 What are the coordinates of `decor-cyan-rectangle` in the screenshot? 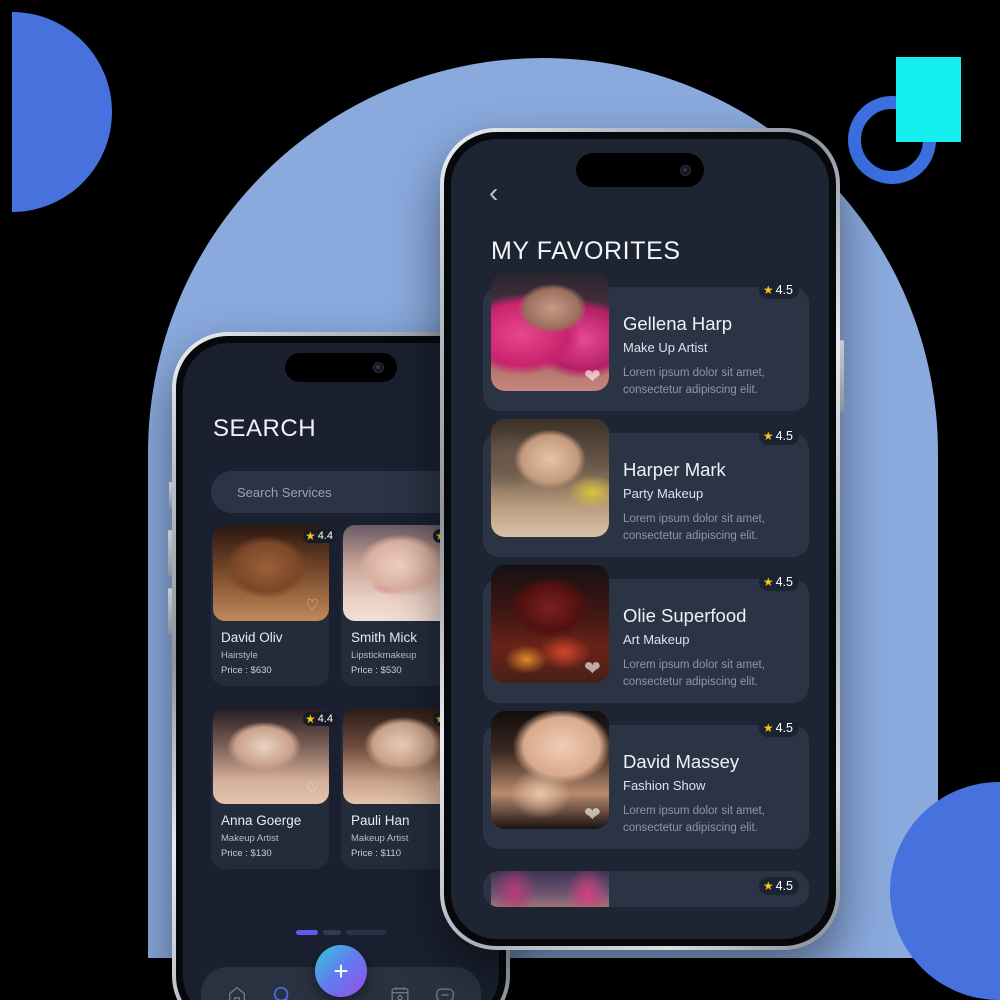 It's located at (928, 99).